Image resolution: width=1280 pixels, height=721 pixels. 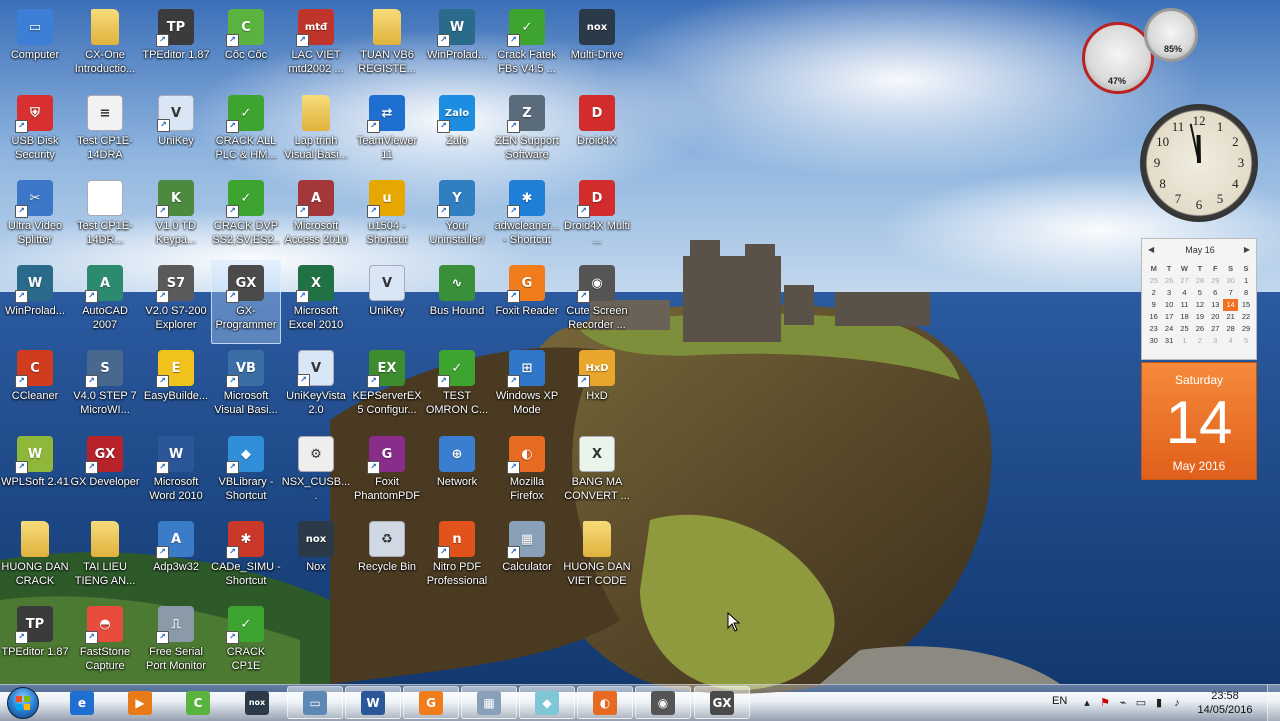 I want to click on clock-gadget: 1 2 3 4 5 6 7 8 9 10 11 12, so click(x=1199, y=163).